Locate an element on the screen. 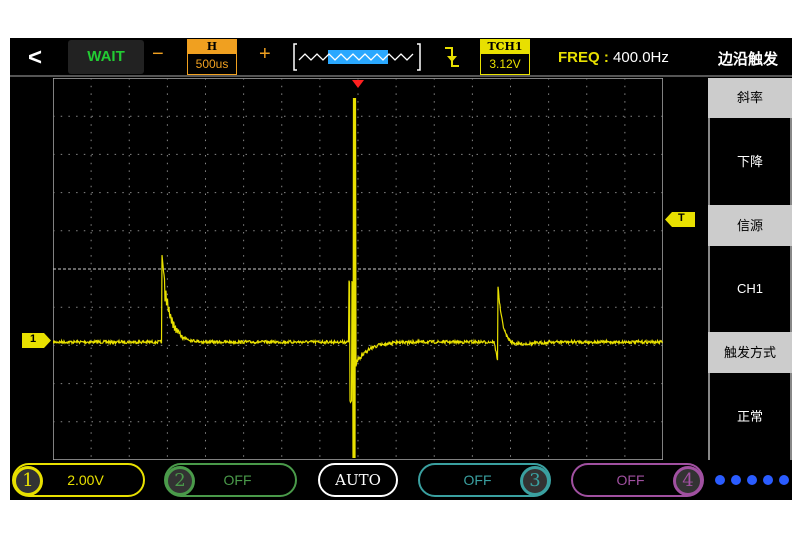 This screenshot has width=800, height=550. channel1-scale: 2.00V is located at coordinates (85, 480).